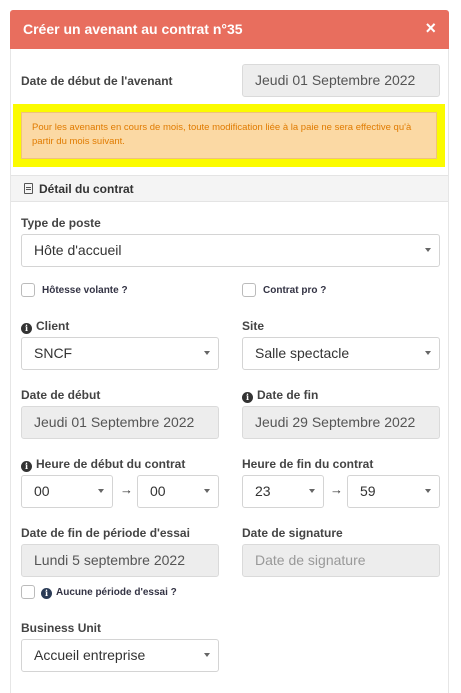 This screenshot has height=693, width=461. I want to click on end-date-label: i Date de fin, so click(280, 395).